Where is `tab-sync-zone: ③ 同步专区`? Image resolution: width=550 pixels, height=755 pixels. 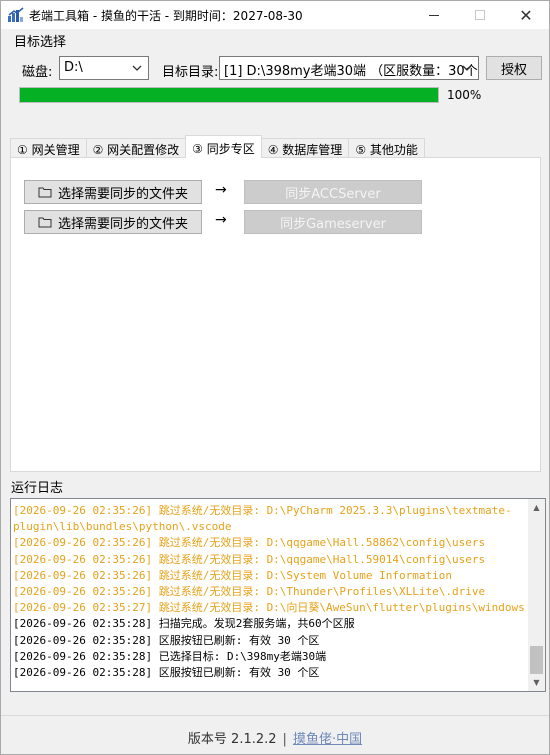
tab-sync-zone: ③ 同步专区 is located at coordinates (223, 146).